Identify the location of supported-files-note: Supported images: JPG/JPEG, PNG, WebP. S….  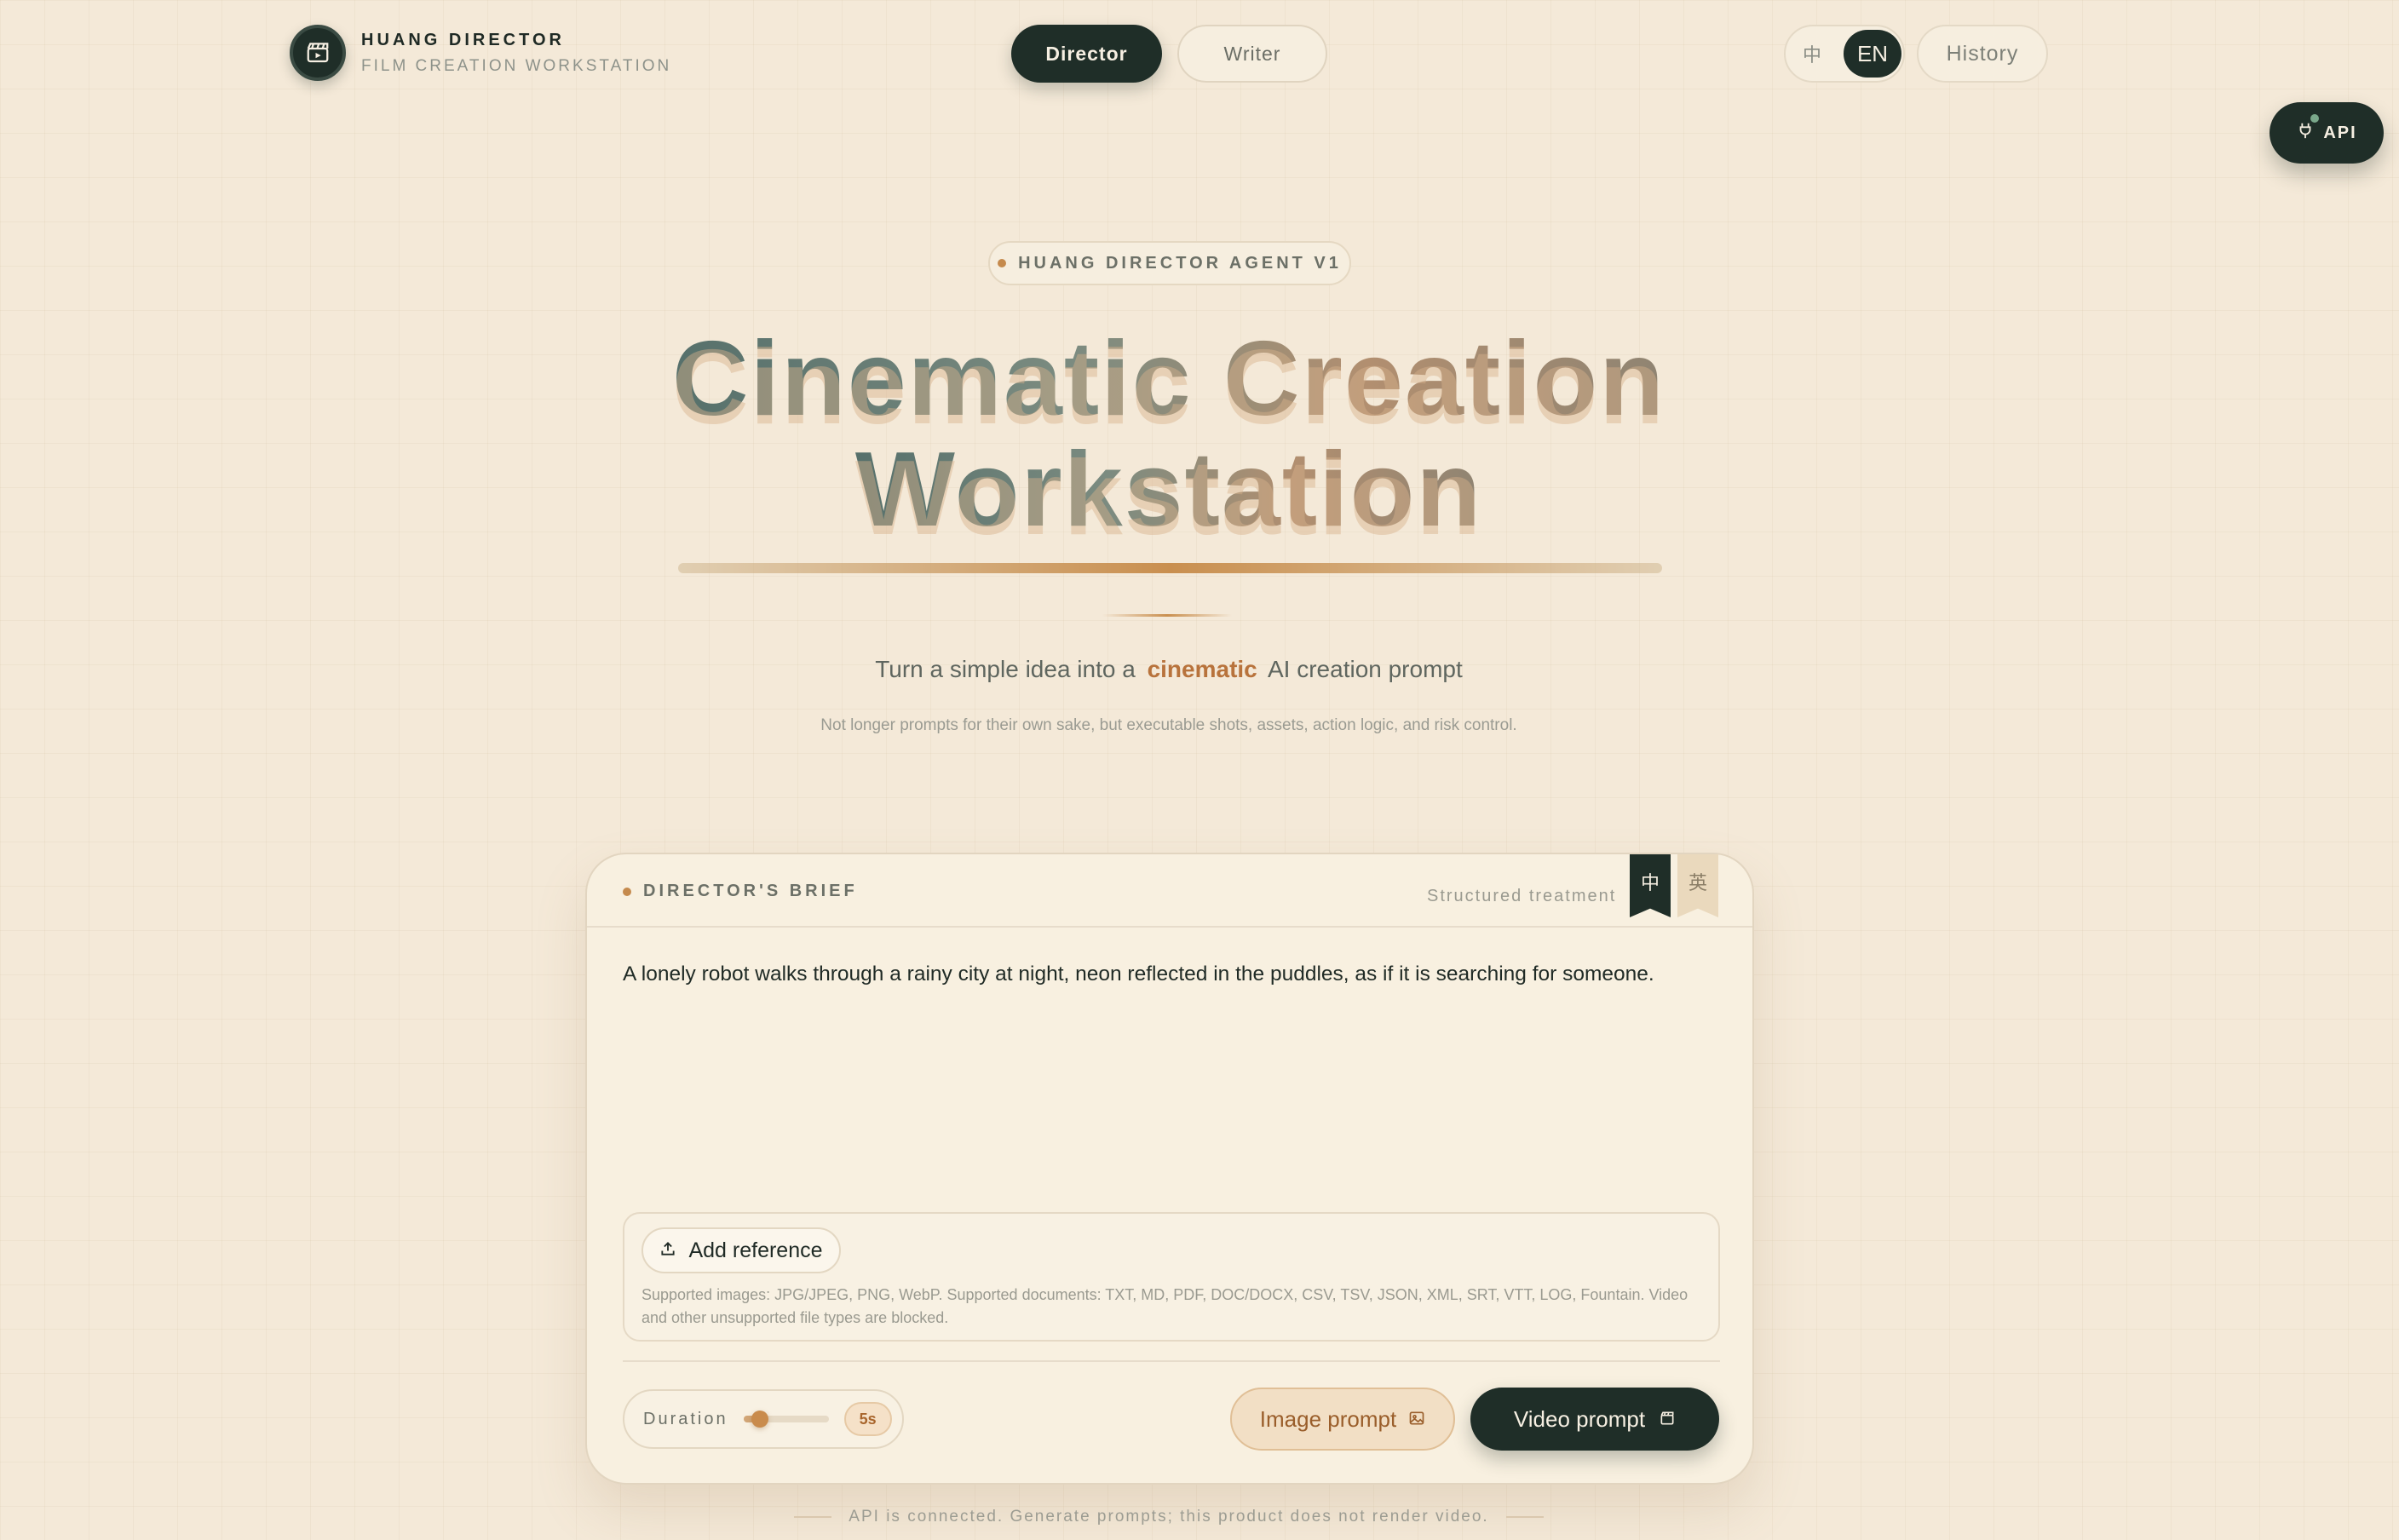
(1165, 1306).